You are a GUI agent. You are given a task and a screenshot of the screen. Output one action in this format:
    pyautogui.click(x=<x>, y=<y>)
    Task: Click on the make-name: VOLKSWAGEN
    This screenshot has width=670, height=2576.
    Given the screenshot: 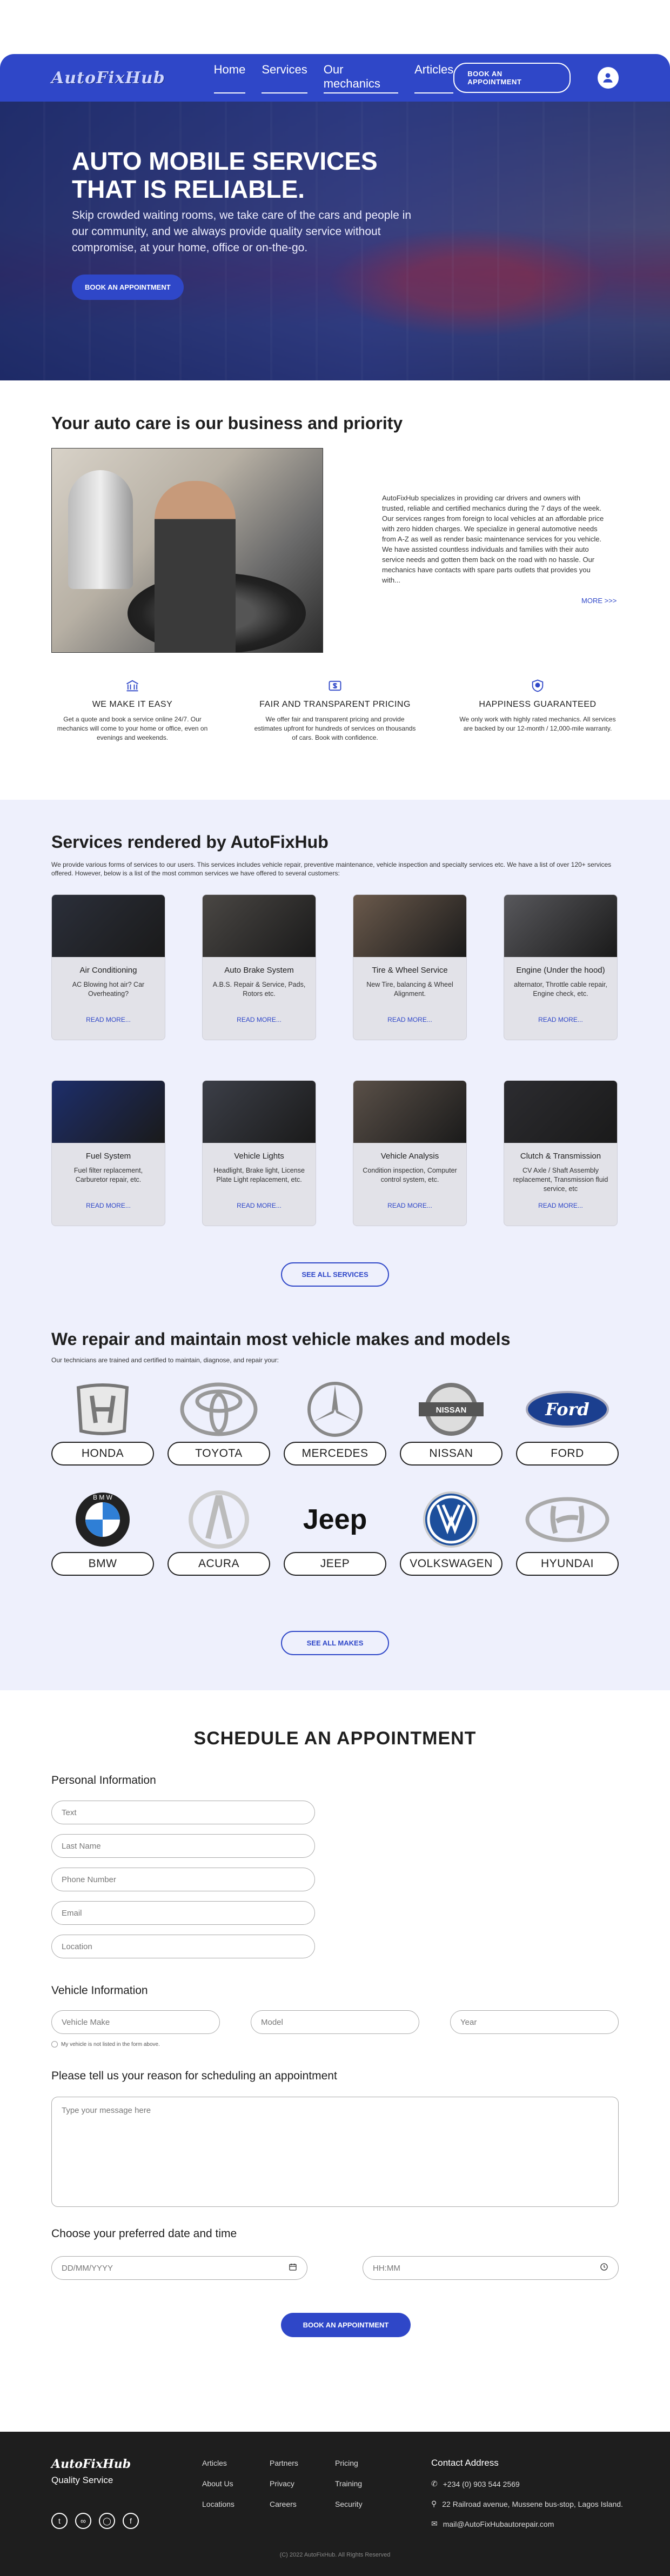 What is the action you would take?
    pyautogui.click(x=451, y=1564)
    